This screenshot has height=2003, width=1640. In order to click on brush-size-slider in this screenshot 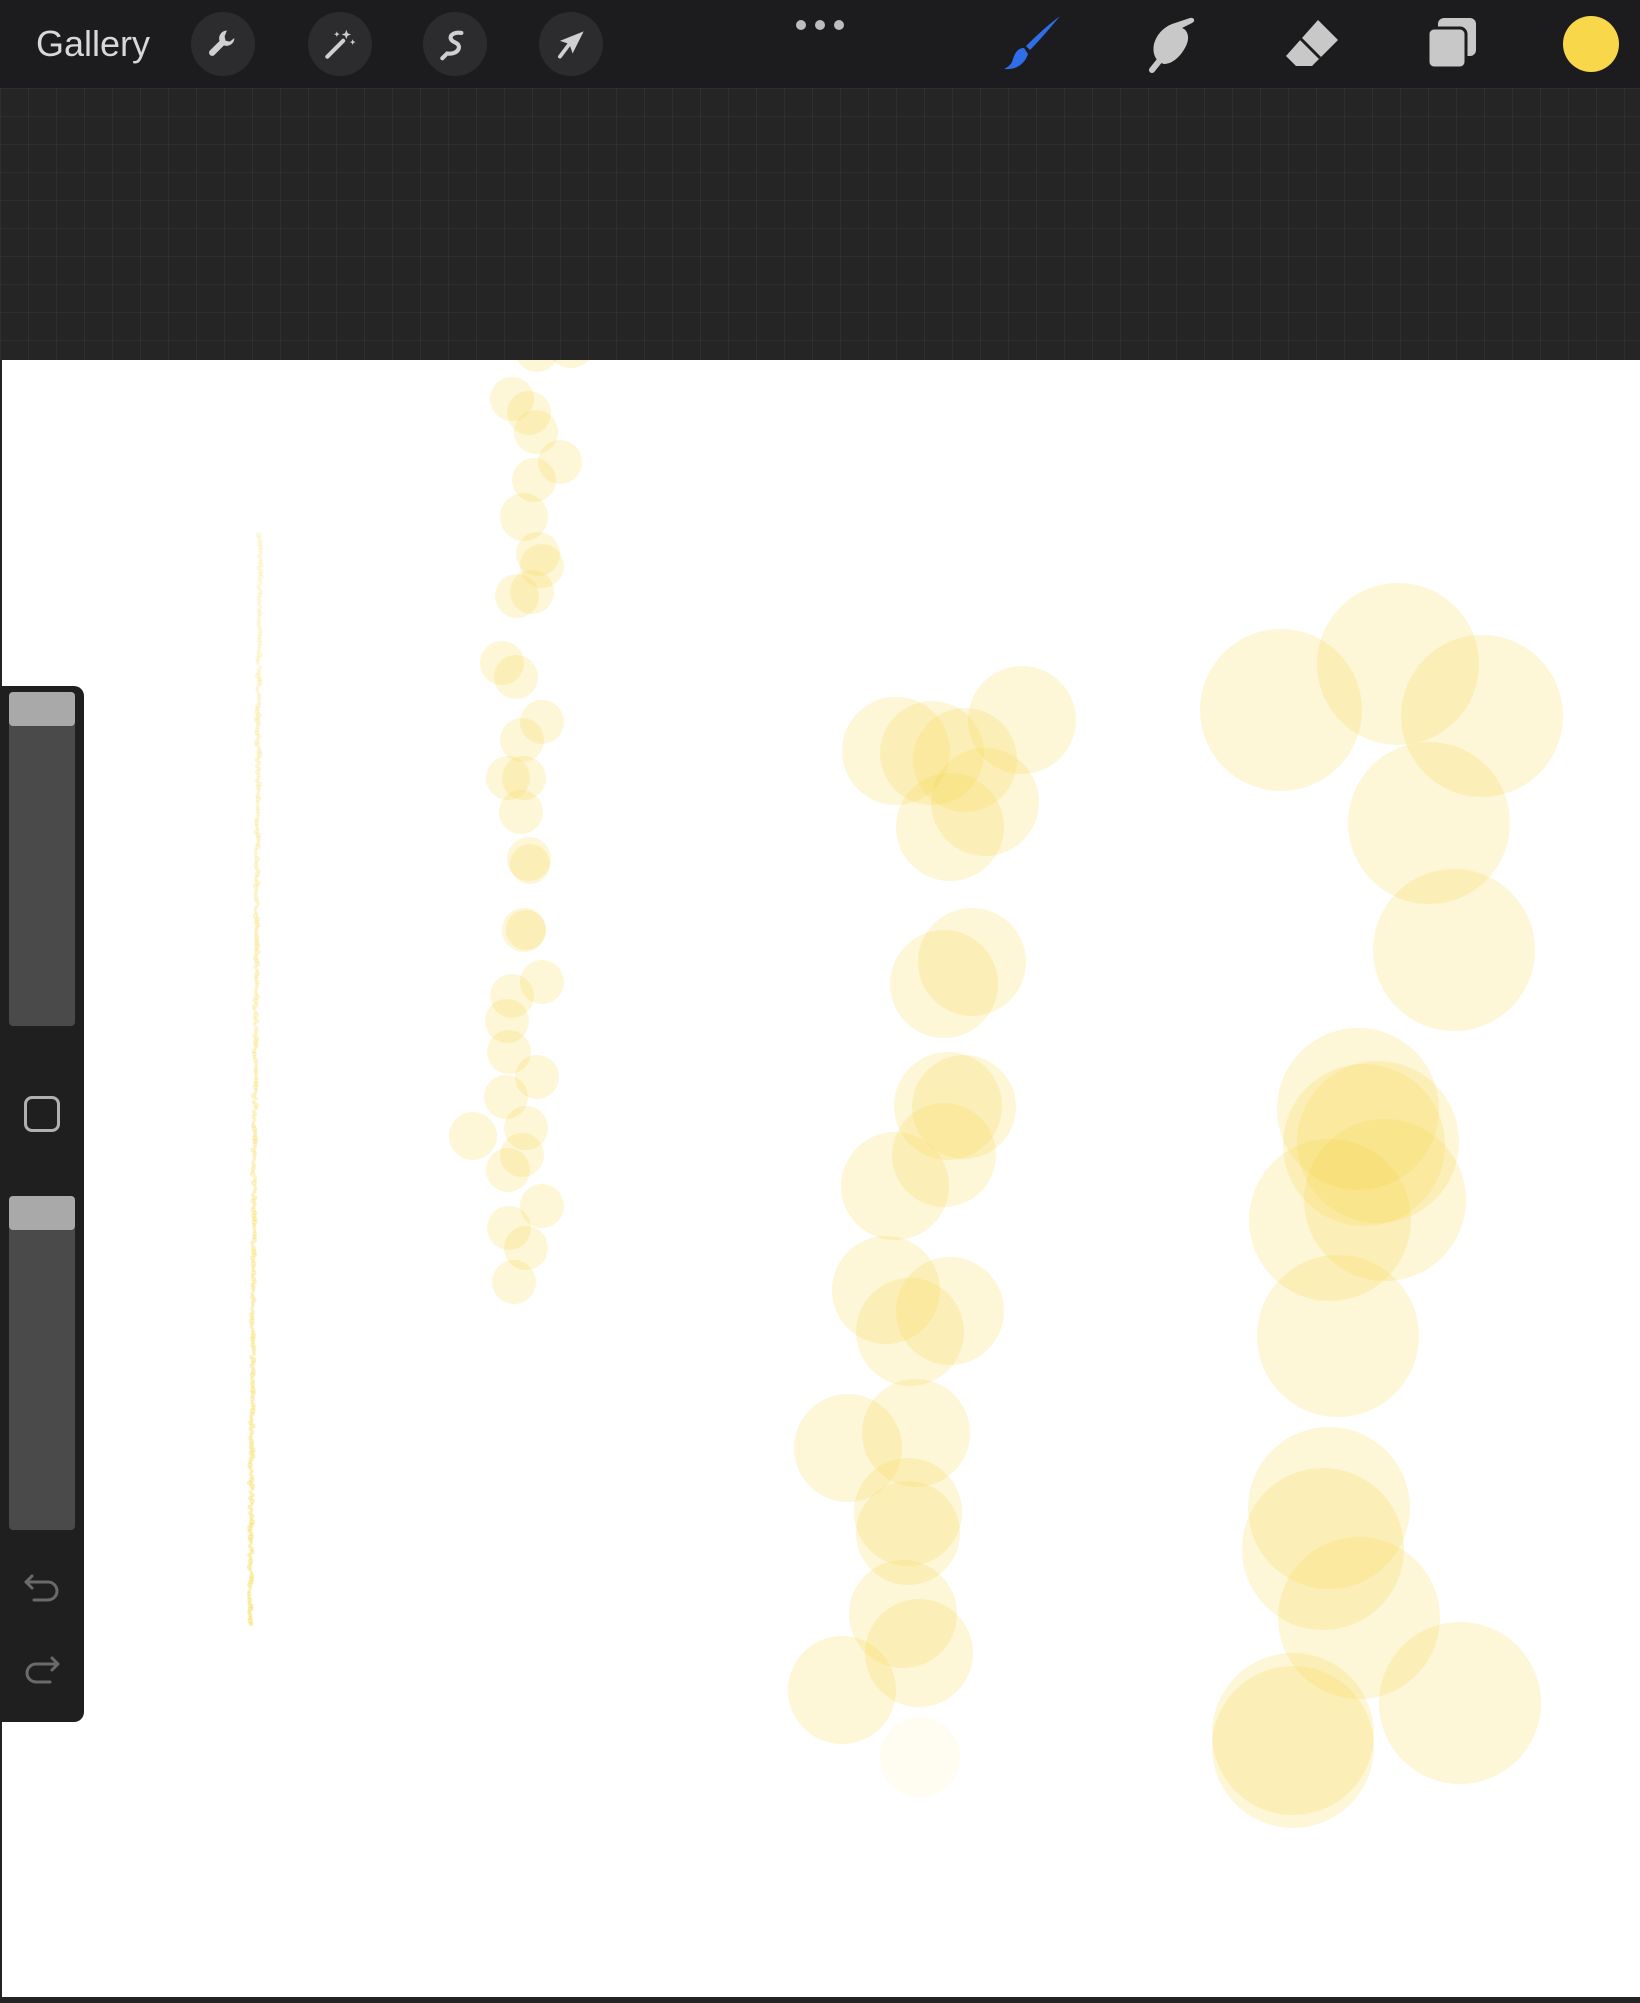, I will do `click(42, 859)`.